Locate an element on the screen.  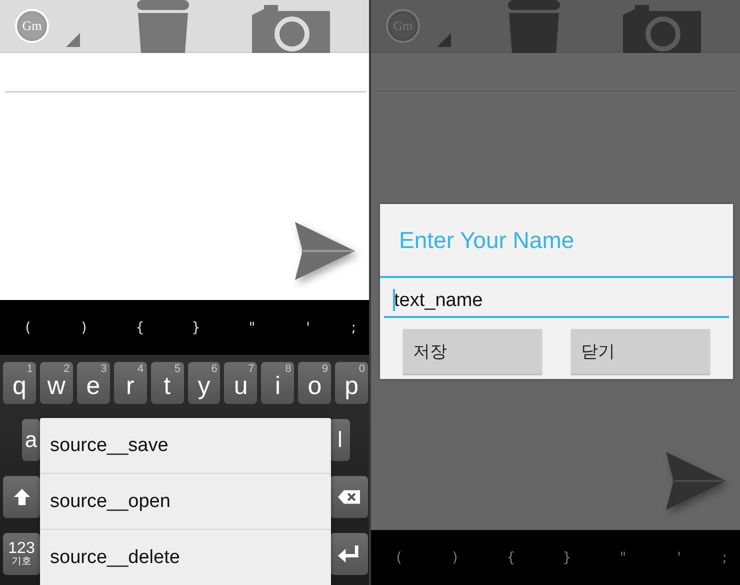
letter-key: 2 w is located at coordinates (56, 383).